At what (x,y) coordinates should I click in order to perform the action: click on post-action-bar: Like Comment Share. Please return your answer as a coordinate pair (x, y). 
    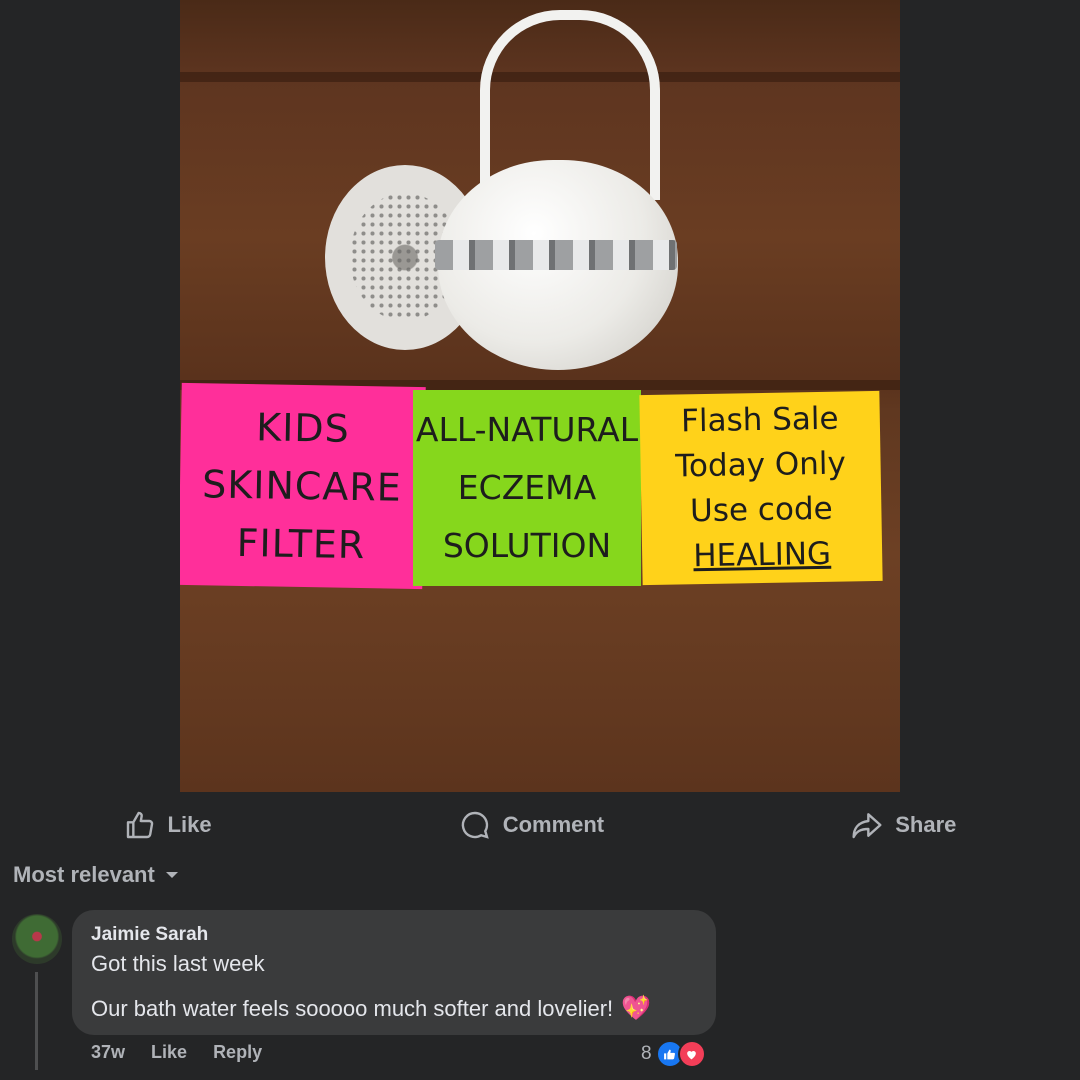
    Looking at the image, I should click on (540, 825).